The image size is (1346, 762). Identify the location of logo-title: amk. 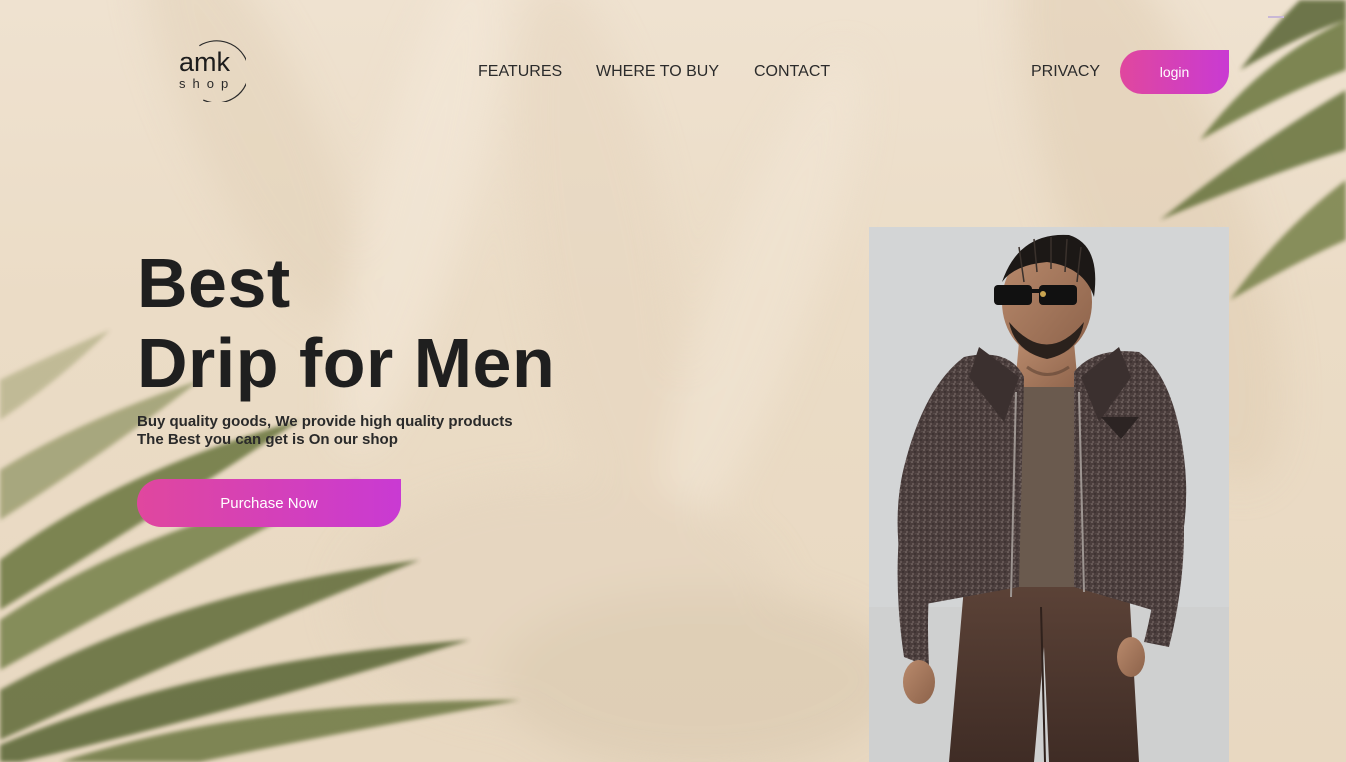
(205, 62).